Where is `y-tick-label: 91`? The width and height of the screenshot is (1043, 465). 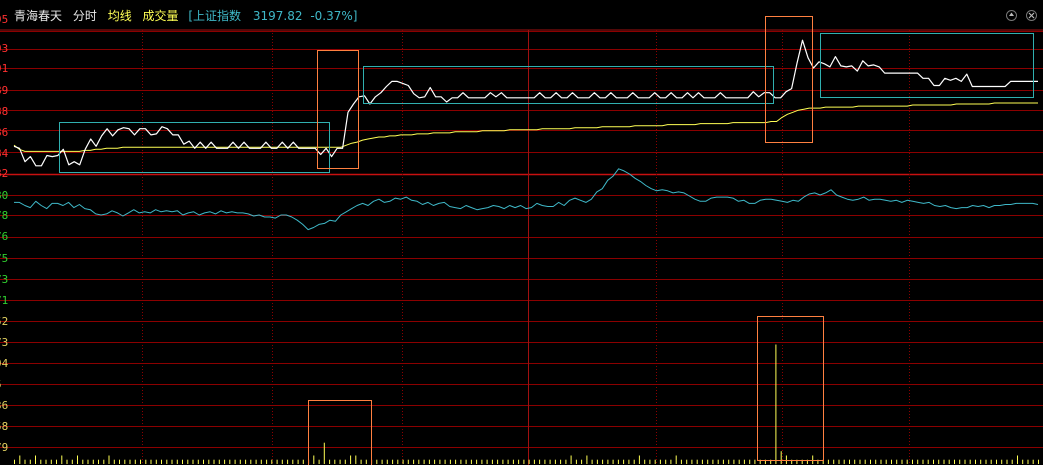
y-tick-label: 91 is located at coordinates (4, 68).